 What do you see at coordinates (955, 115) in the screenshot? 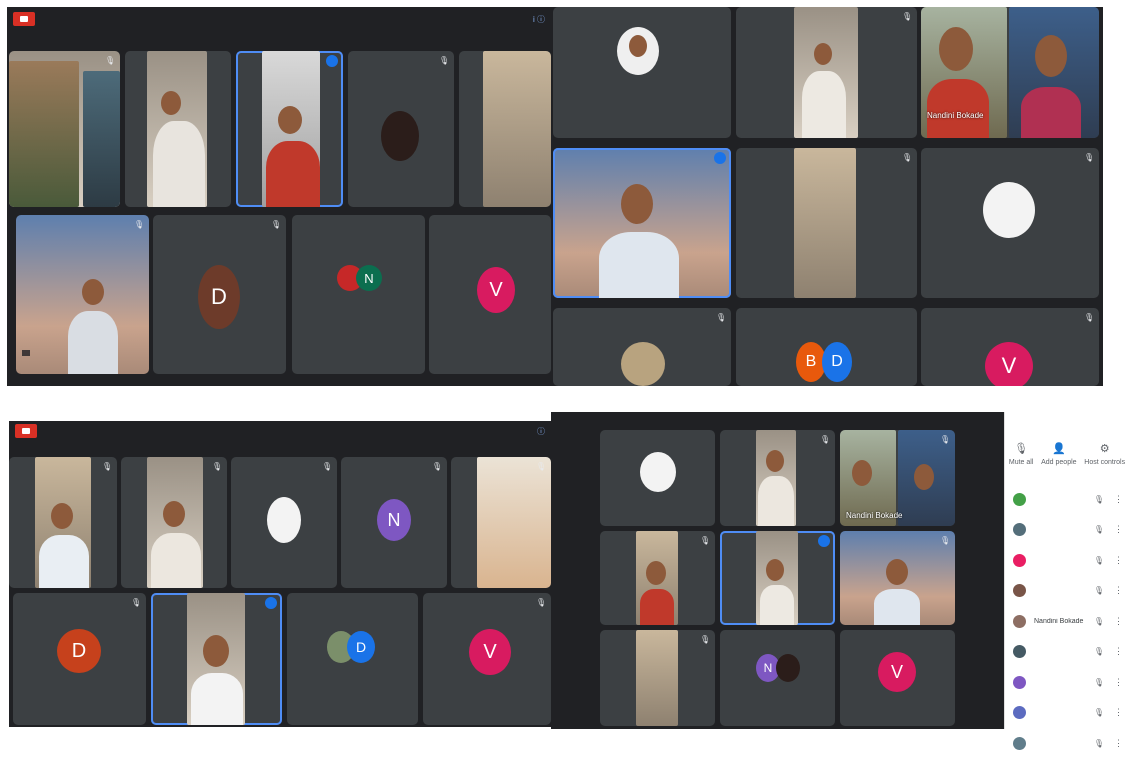
I see `participant-name: Nandini Bokade` at bounding box center [955, 115].